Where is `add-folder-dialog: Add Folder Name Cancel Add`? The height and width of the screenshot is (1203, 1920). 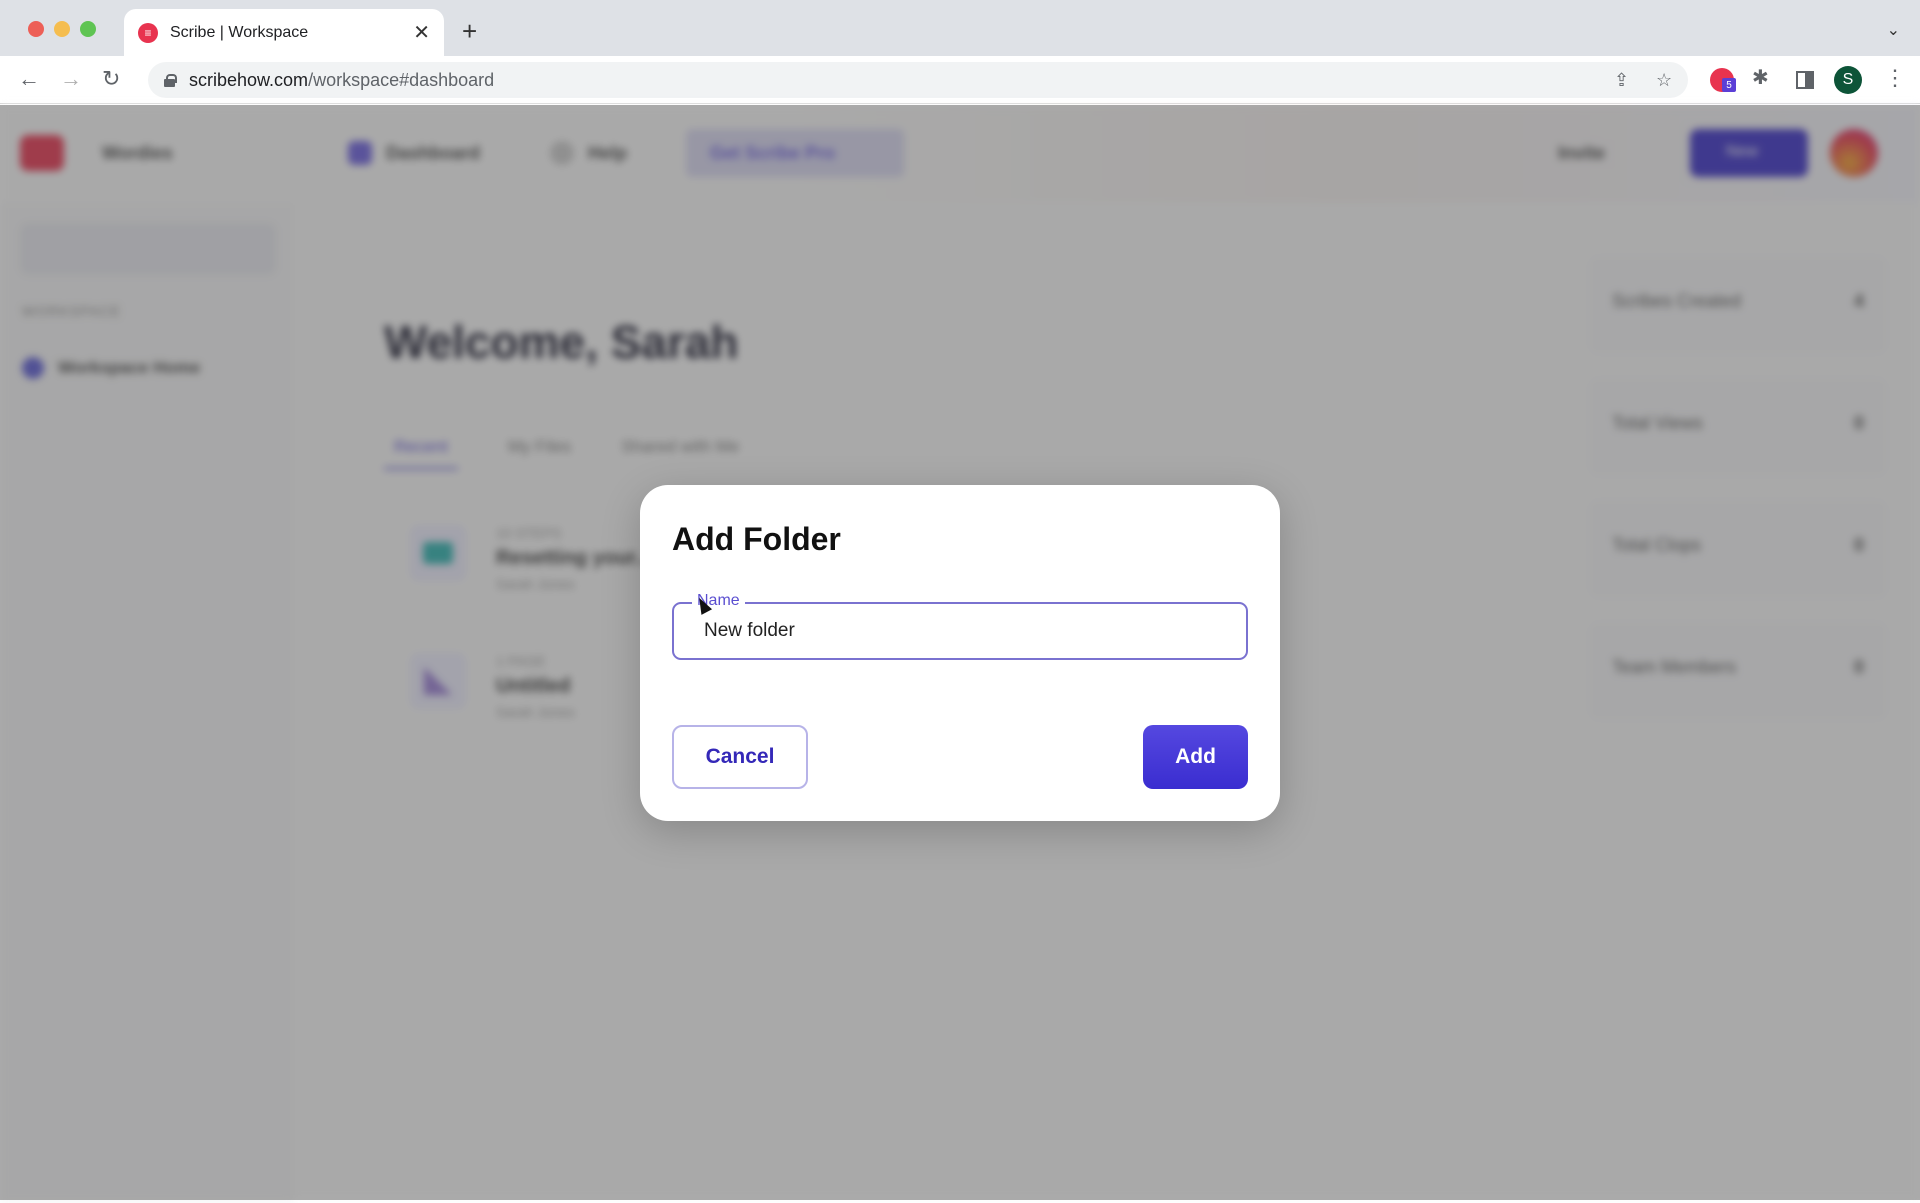 add-folder-dialog: Add Folder Name Cancel Add is located at coordinates (960, 653).